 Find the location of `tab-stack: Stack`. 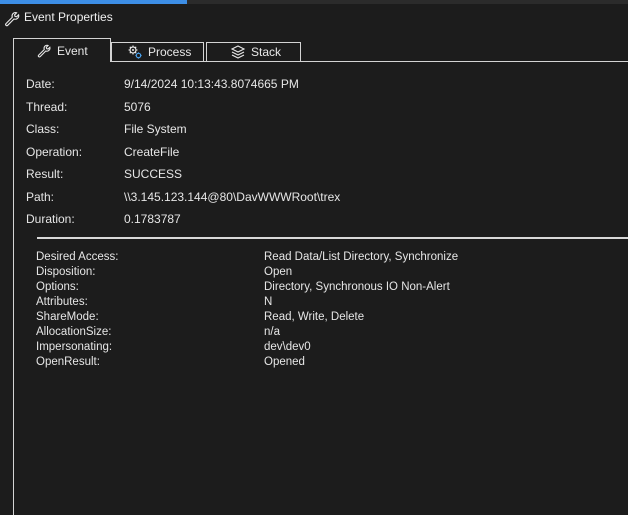

tab-stack: Stack is located at coordinates (253, 52).